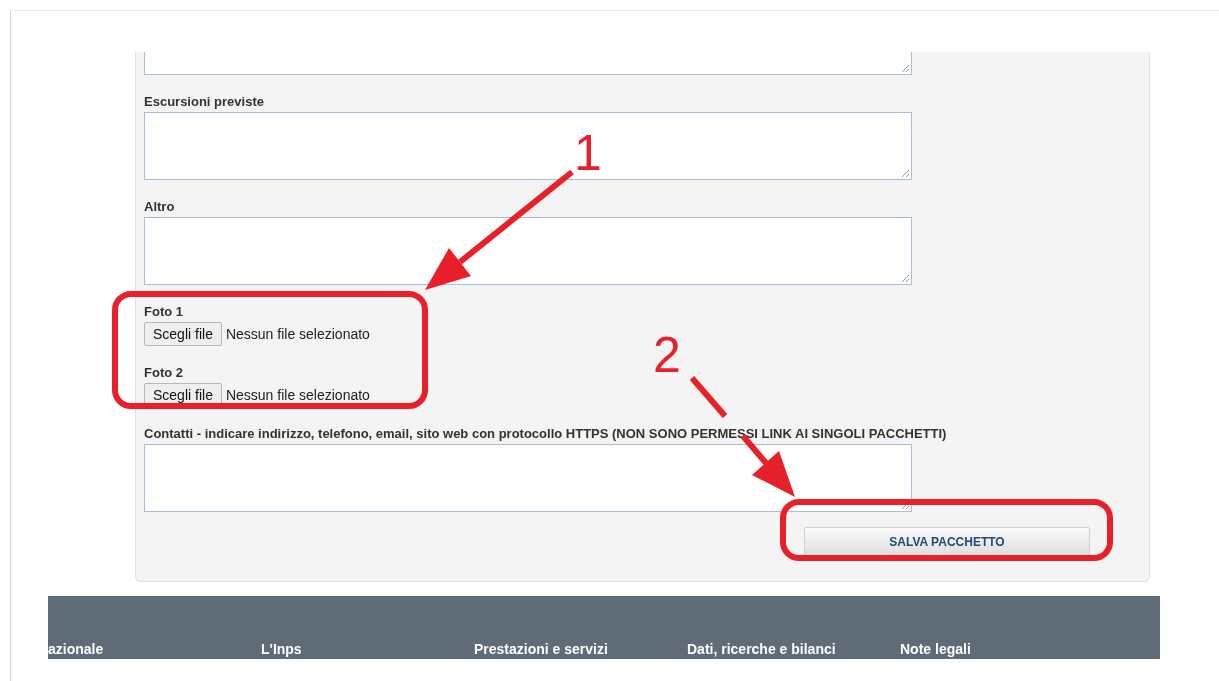 This screenshot has height=681, width=1219. Describe the element at coordinates (1006, 649) in the screenshot. I see `footer-link: Note legali` at that location.